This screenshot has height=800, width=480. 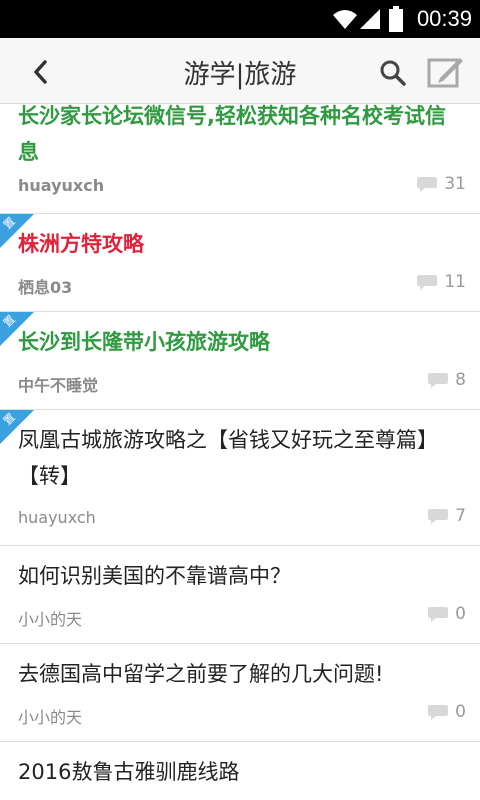 I want to click on topic-title: 长沙家长论坛微信号,轻松获知各种名校考试信息, so click(x=232, y=134).